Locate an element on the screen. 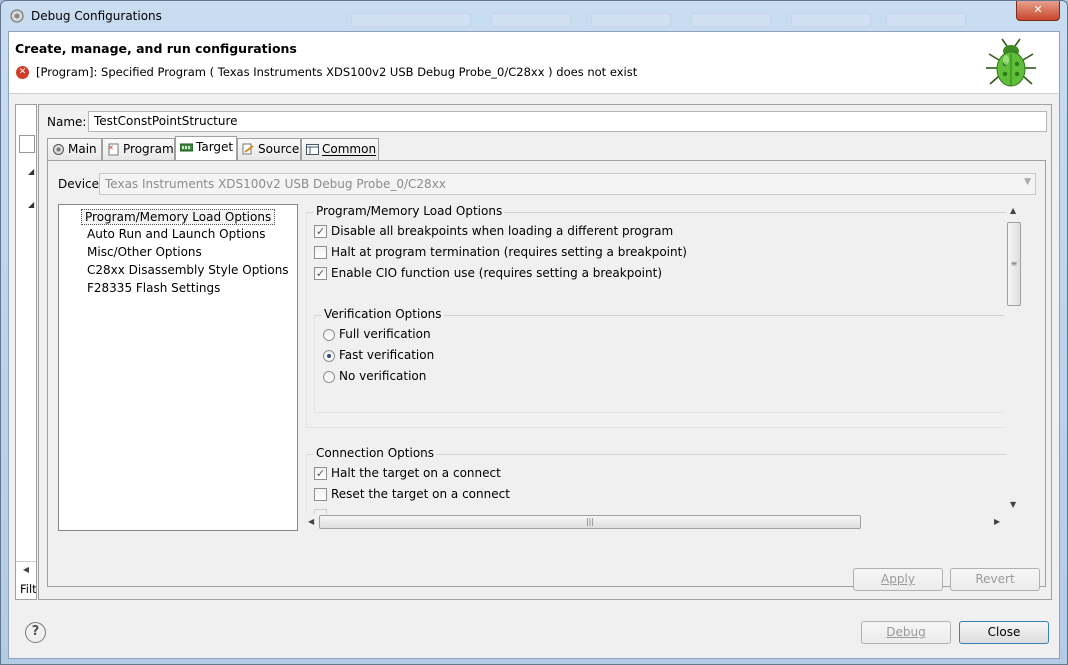  tab-source: Source is located at coordinates (269, 149).